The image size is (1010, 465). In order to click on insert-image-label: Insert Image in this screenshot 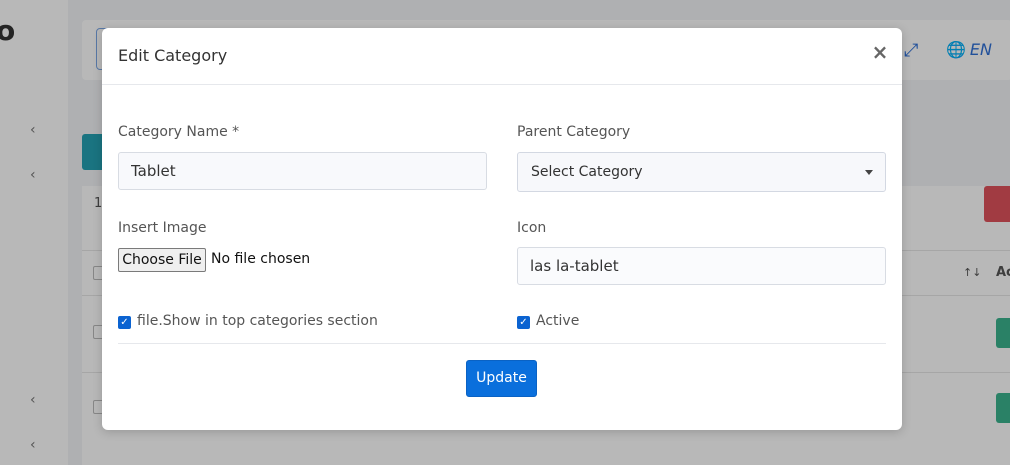, I will do `click(162, 228)`.